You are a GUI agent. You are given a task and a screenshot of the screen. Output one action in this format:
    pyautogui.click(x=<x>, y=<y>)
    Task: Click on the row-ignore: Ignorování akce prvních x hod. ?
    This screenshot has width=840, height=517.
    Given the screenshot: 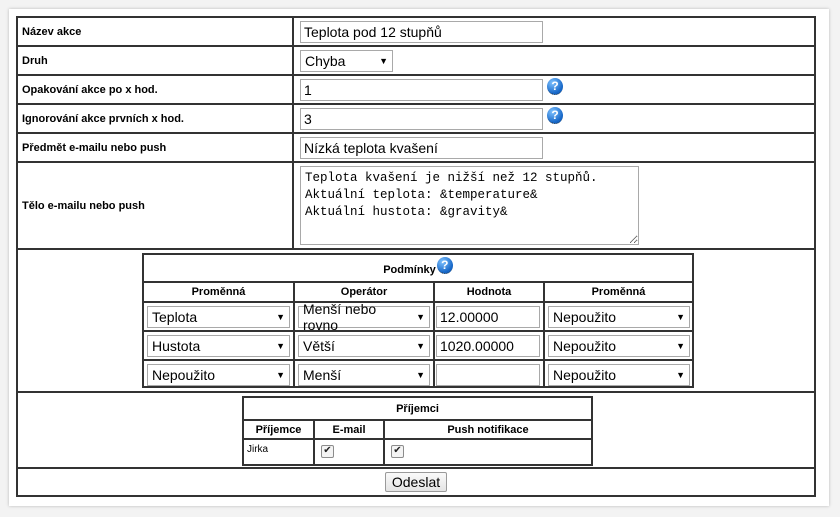 What is the action you would take?
    pyautogui.click(x=416, y=117)
    